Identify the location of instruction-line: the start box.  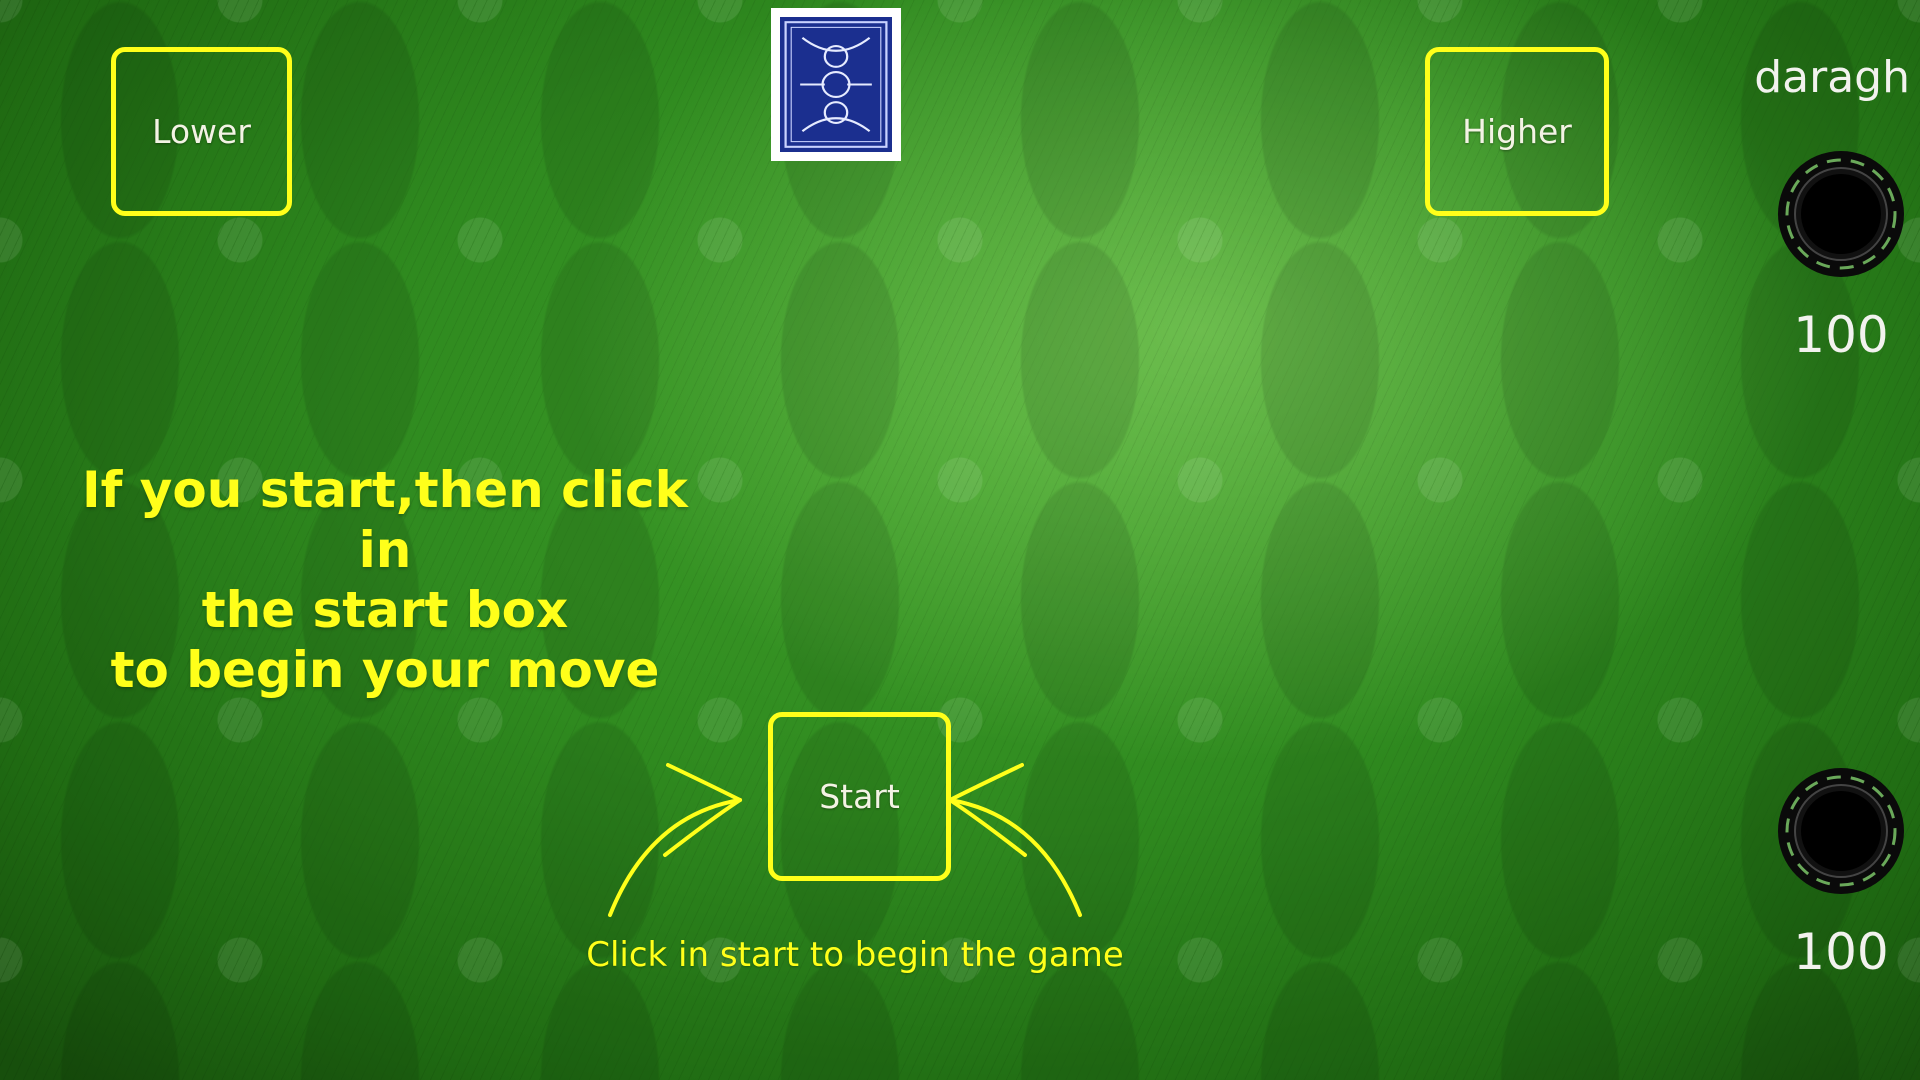
(385, 610).